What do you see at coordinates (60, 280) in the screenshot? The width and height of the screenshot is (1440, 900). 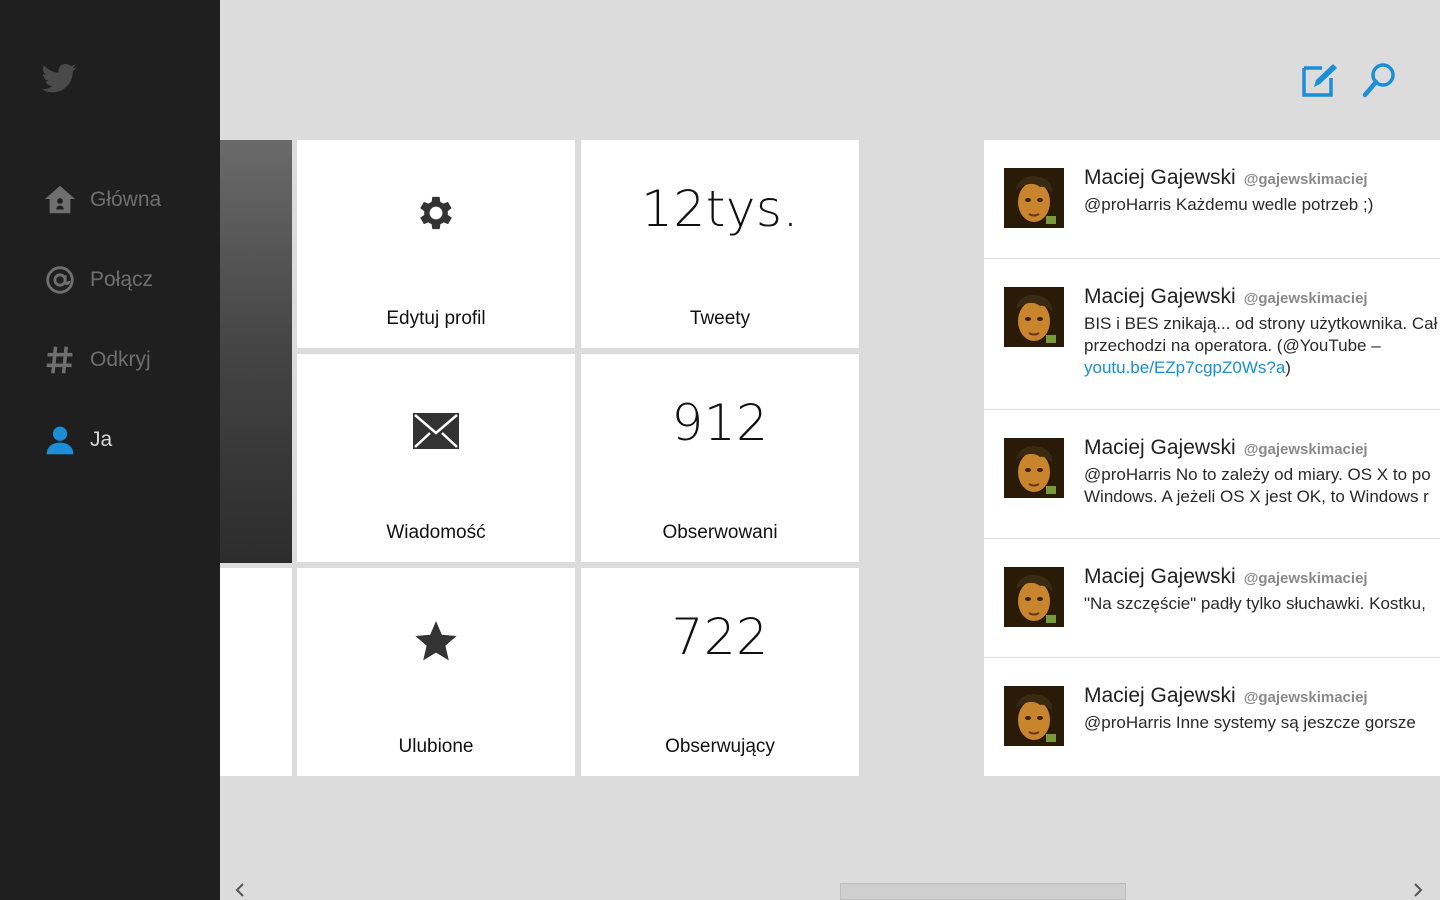 I see `at-icon` at bounding box center [60, 280].